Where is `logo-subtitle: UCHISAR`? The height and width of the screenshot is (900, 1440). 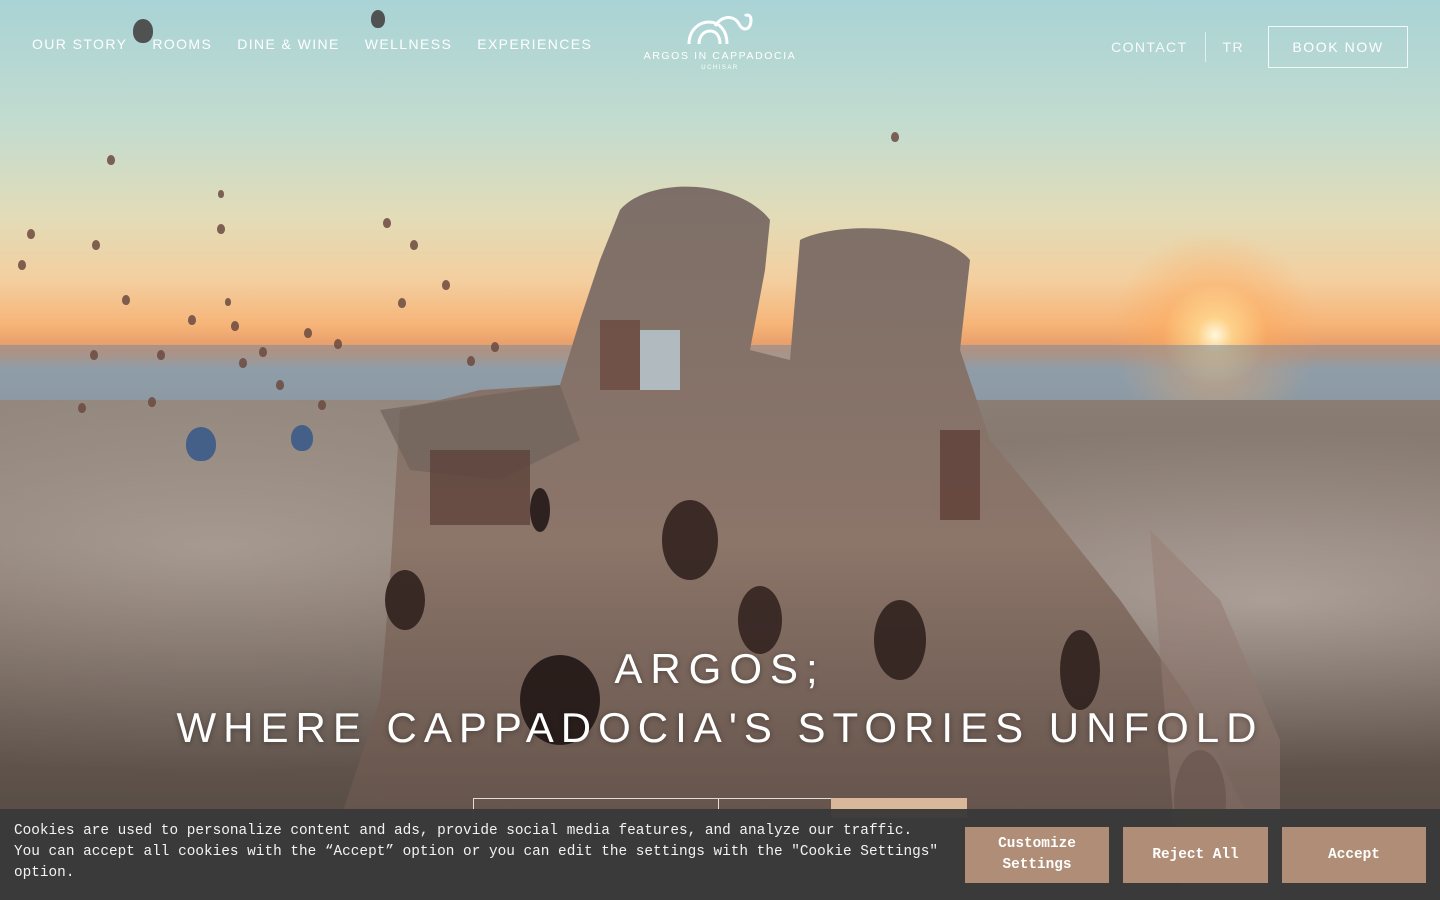 logo-subtitle: UCHISAR is located at coordinates (720, 68).